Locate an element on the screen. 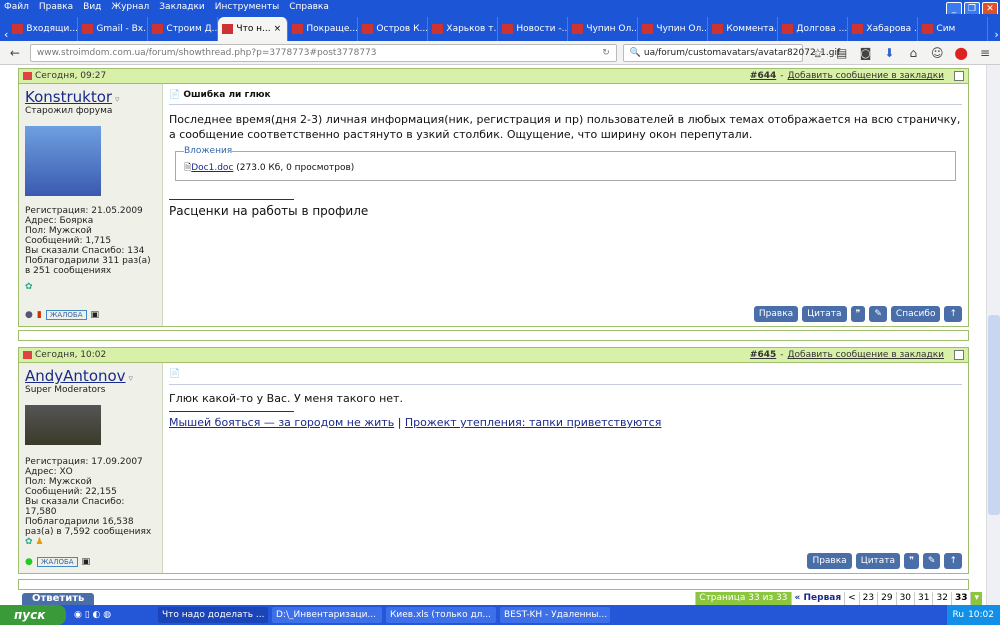 This screenshot has width=1000, height=625. user-rank: Super Moderators is located at coordinates (65, 390).